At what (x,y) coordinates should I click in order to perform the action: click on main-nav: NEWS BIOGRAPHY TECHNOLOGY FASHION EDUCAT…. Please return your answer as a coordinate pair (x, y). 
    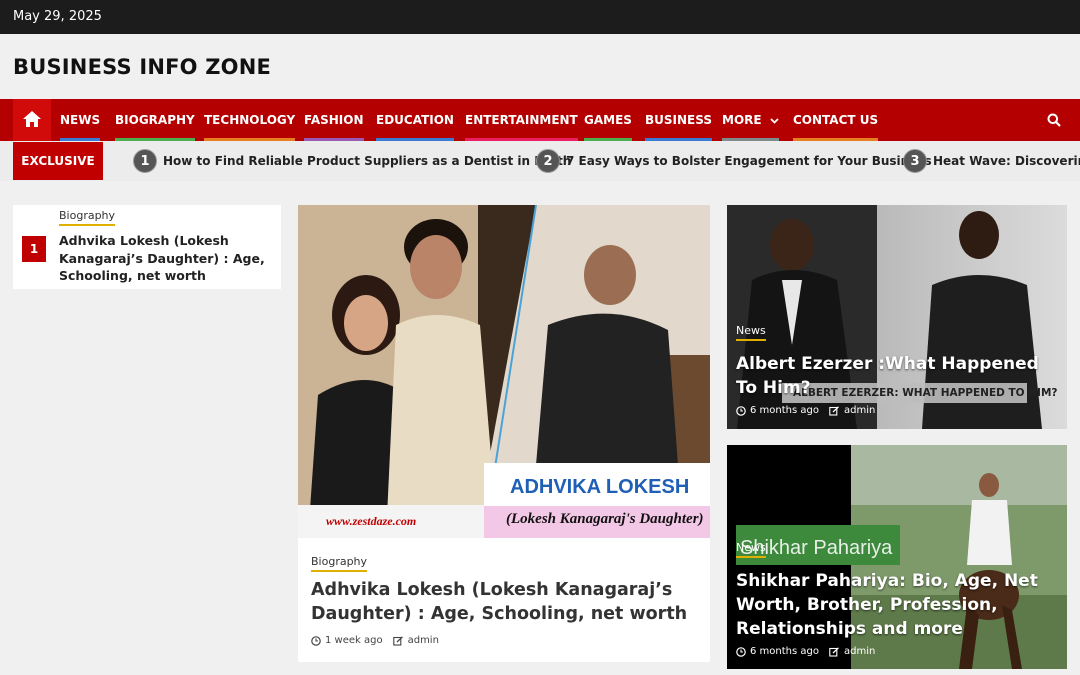
    Looking at the image, I should click on (540, 120).